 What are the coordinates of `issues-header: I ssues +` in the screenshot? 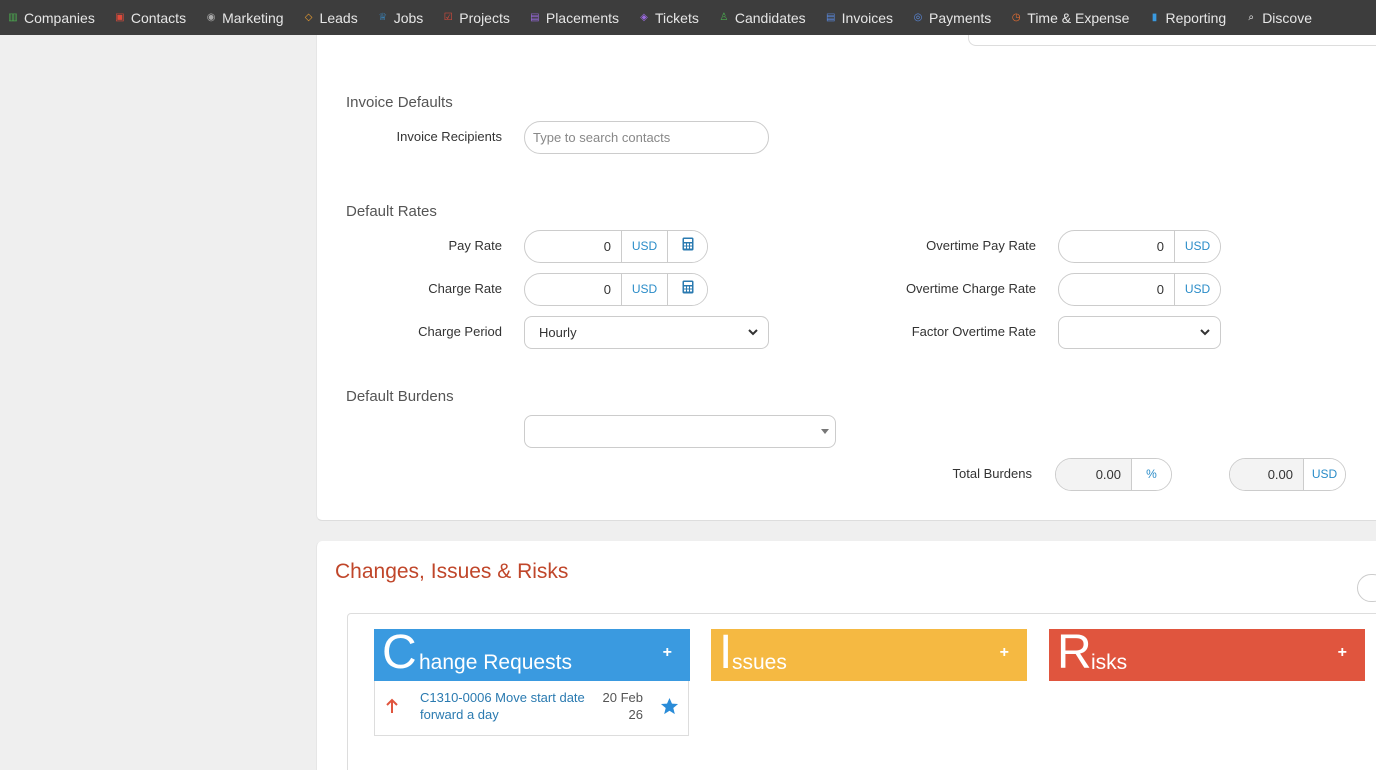 It's located at (869, 653).